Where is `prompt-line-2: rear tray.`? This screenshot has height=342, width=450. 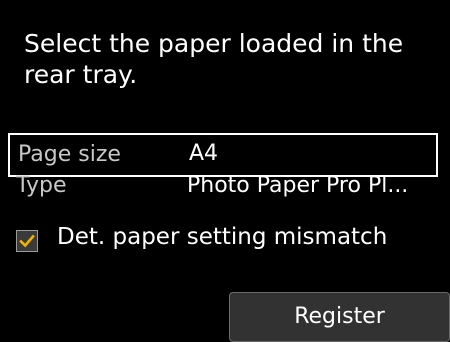 prompt-line-2: rear tray. is located at coordinates (81, 74).